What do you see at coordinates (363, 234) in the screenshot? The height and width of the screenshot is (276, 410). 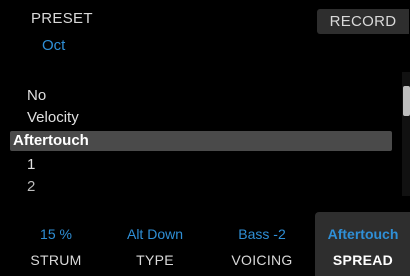 I see `spread-value: Aftertouch` at bounding box center [363, 234].